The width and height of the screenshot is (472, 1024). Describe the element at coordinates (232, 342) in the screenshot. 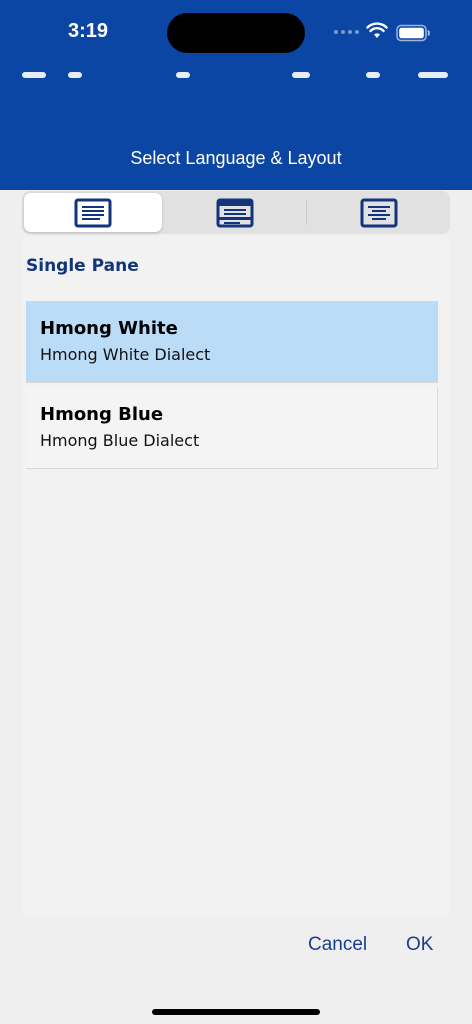

I see `language-row-hmong-white: Hmong White Hmong White Dialect` at that location.